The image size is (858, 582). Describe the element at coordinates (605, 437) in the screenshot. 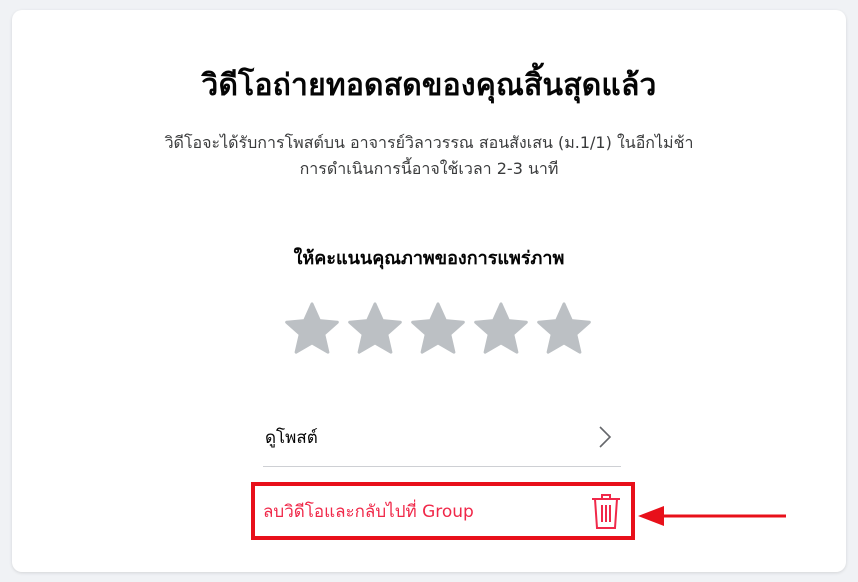

I see `chevron-right-icon` at that location.